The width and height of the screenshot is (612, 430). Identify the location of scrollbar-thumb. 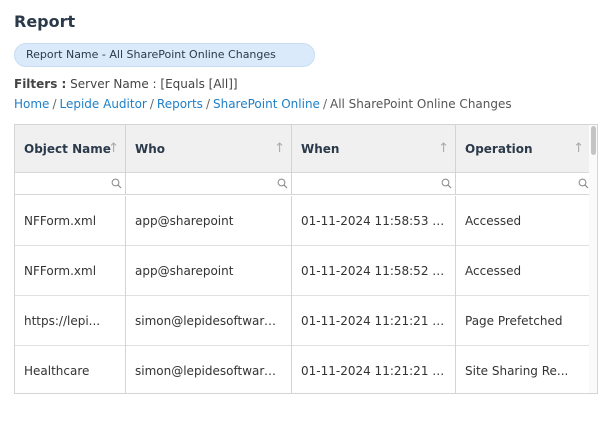
(593, 140).